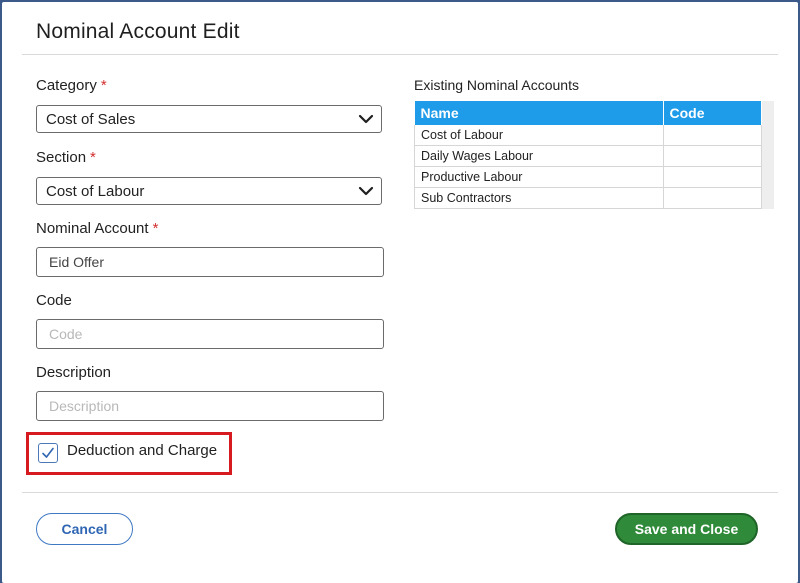  What do you see at coordinates (400, 54) in the screenshot?
I see `header-divider` at bounding box center [400, 54].